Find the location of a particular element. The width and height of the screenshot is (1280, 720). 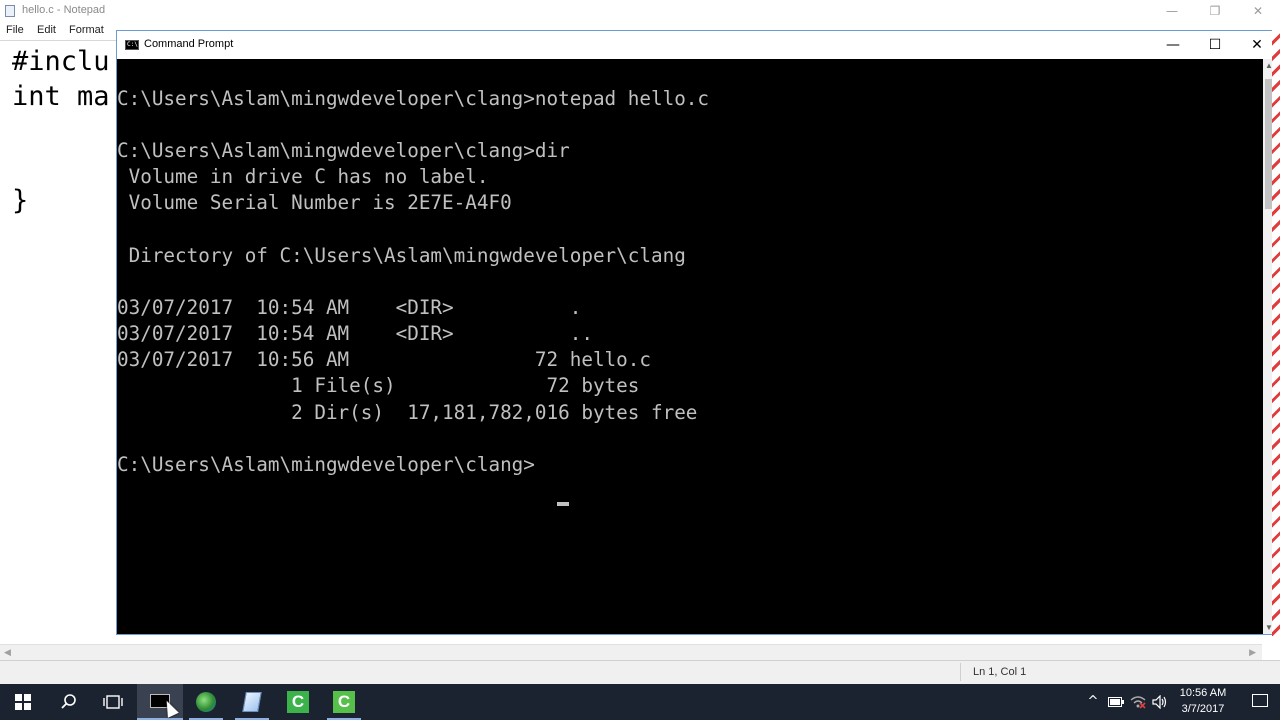

taskbar-notepad is located at coordinates (252, 702).